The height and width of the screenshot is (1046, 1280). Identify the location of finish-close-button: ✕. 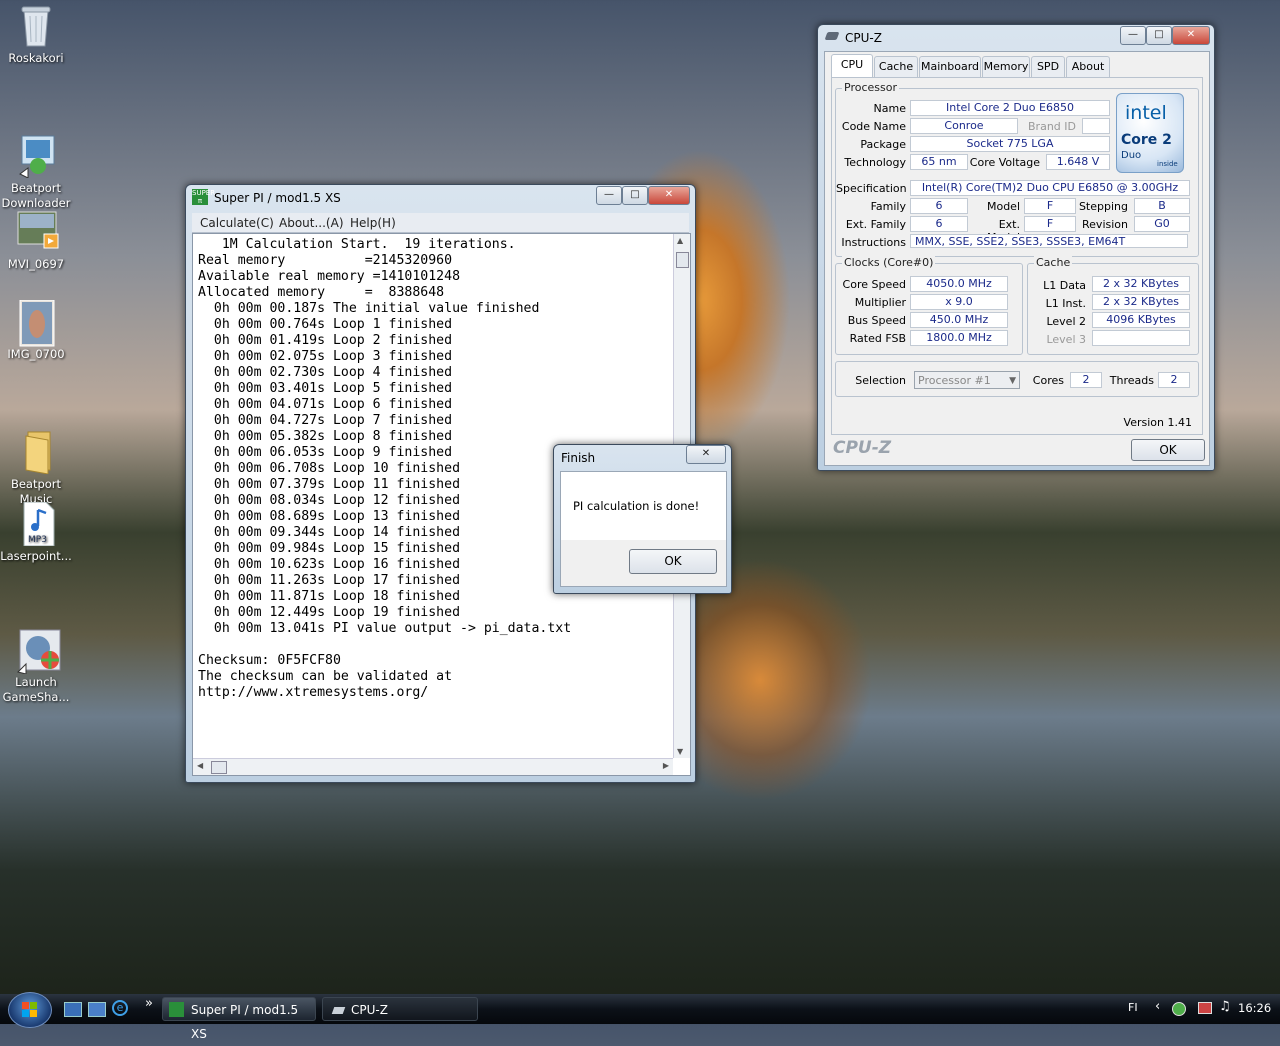
(706, 454).